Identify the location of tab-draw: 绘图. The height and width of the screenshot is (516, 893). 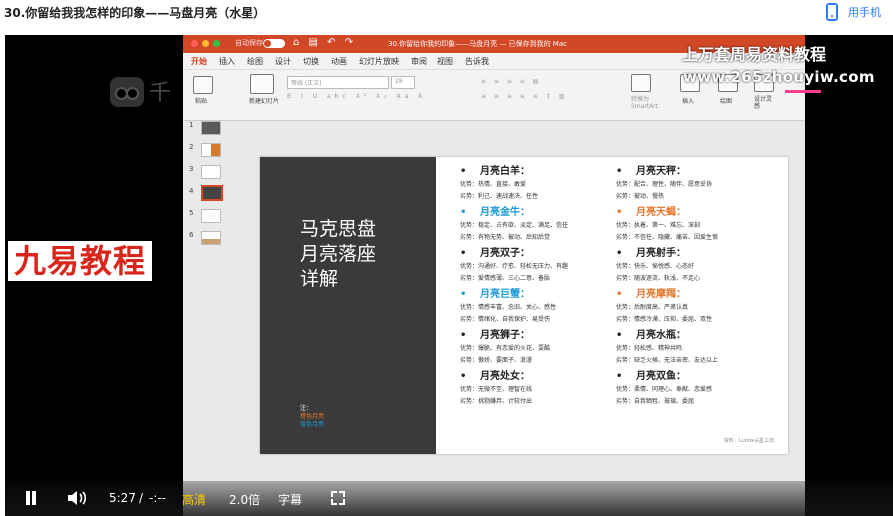
(255, 61).